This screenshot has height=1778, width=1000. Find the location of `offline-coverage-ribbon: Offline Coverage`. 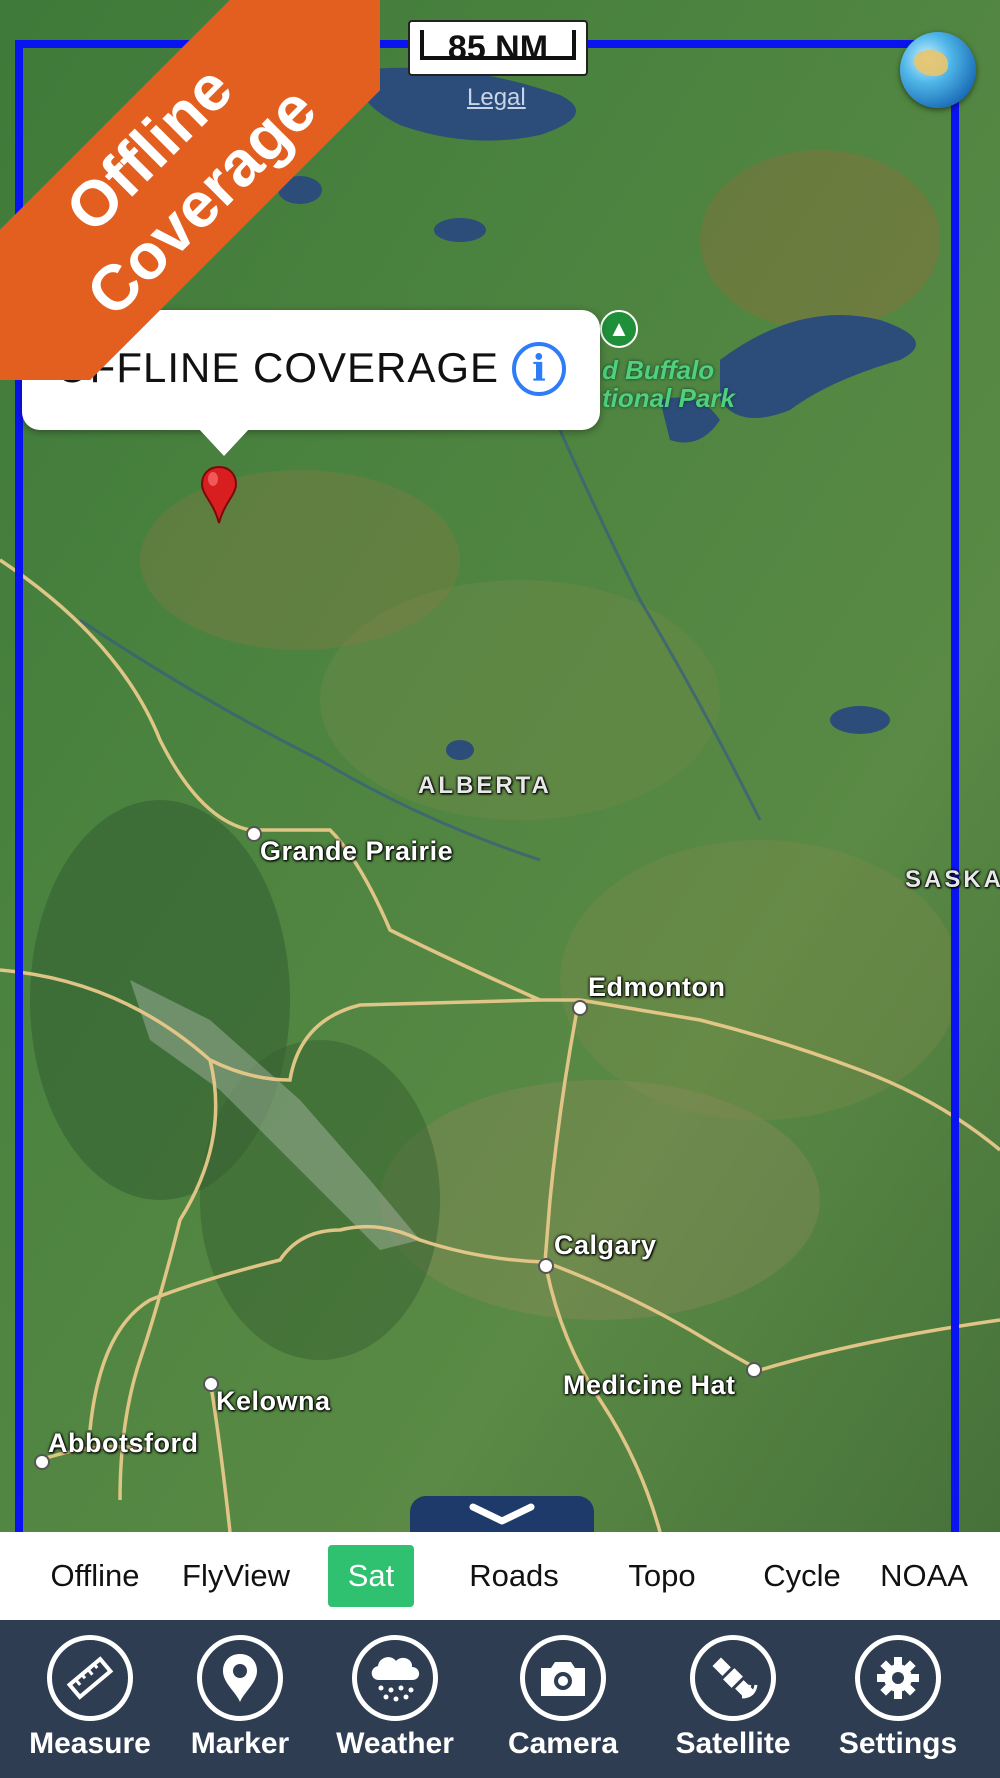

offline-coverage-ribbon: Offline Coverage is located at coordinates (190, 190).